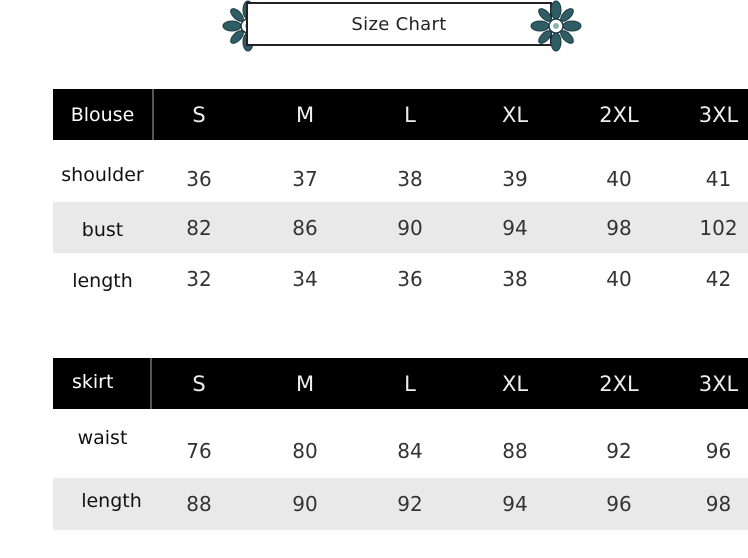 The width and height of the screenshot is (748, 558). Describe the element at coordinates (305, 227) in the screenshot. I see `table-cell: 86` at that location.